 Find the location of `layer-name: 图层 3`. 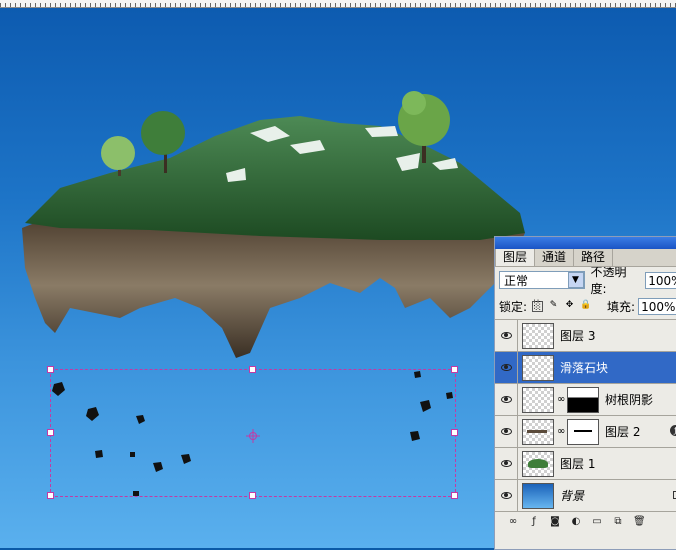

layer-name: 图层 3 is located at coordinates (578, 336).